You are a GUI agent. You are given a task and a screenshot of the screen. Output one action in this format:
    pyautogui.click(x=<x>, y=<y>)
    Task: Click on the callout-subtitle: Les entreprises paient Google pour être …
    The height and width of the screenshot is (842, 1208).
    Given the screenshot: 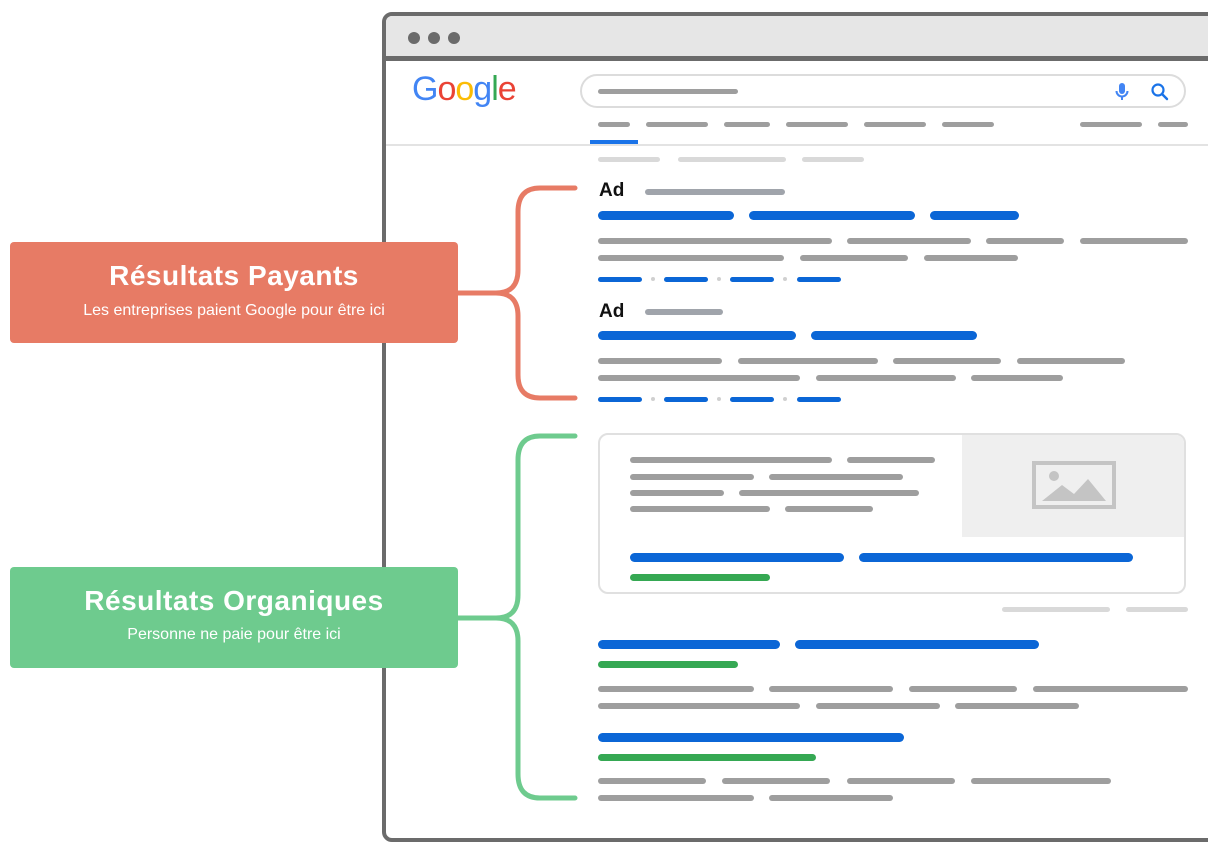 What is the action you would take?
    pyautogui.click(x=234, y=310)
    